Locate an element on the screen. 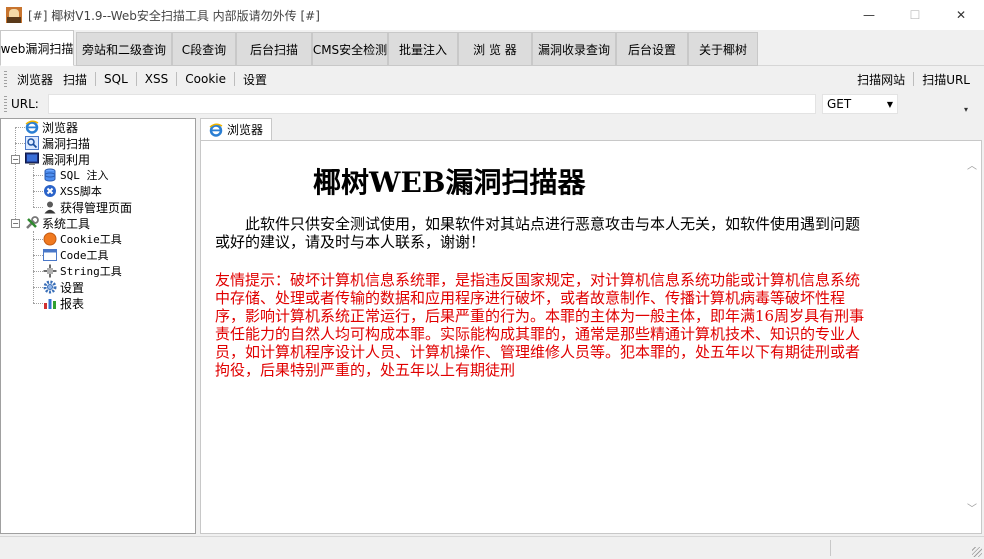 The height and width of the screenshot is (559, 984). tab-side-site-query: 旁站和二级查询 is located at coordinates (124, 49).